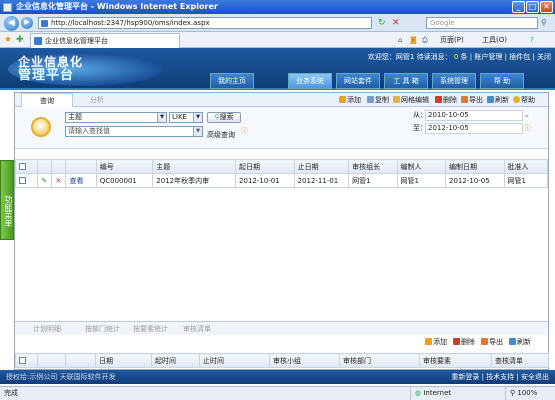 The width and height of the screenshot is (555, 400). I want to click on page-menu: 页面(P), so click(452, 40).